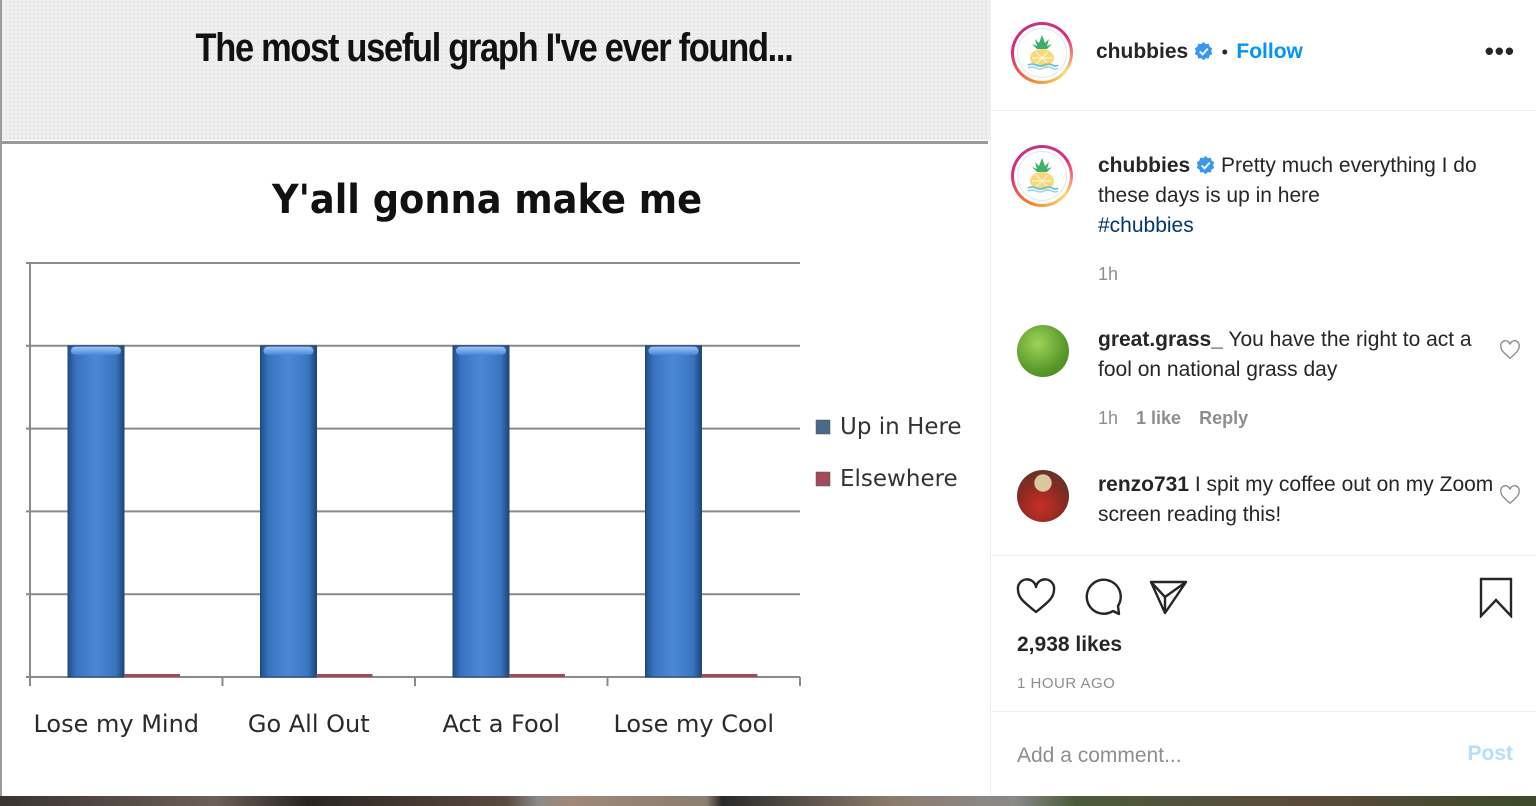 The width and height of the screenshot is (1536, 806). Describe the element at coordinates (1490, 754) in the screenshot. I see `post-comment-button: Post` at that location.